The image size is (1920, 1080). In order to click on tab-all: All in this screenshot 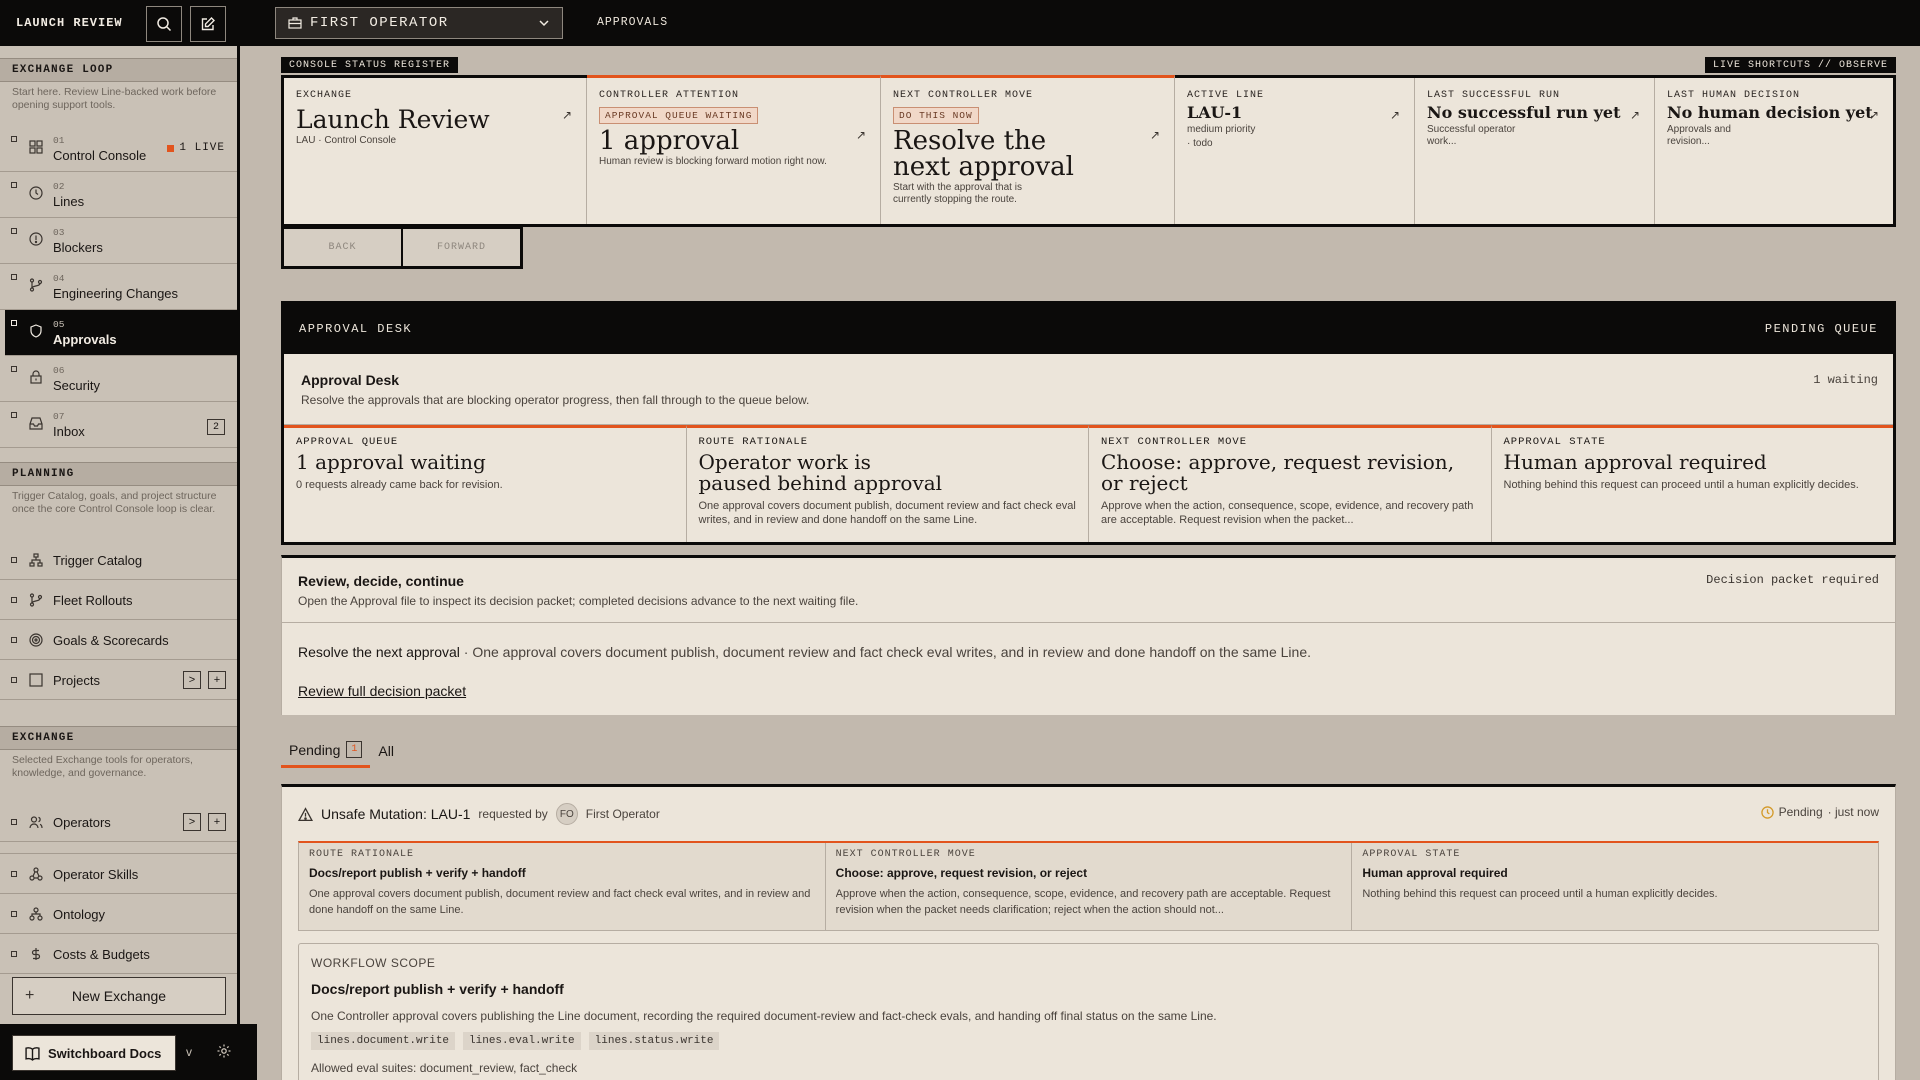, I will do `click(386, 751)`.